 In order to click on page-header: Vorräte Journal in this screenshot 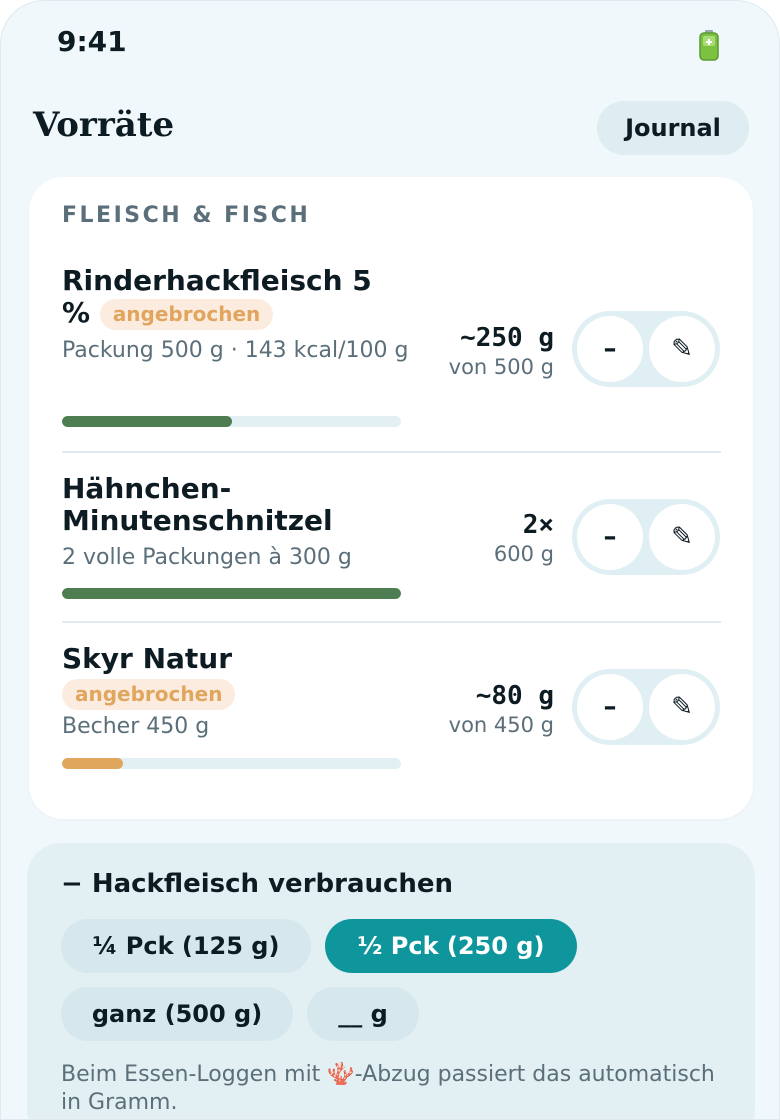, I will do `click(390, 129)`.